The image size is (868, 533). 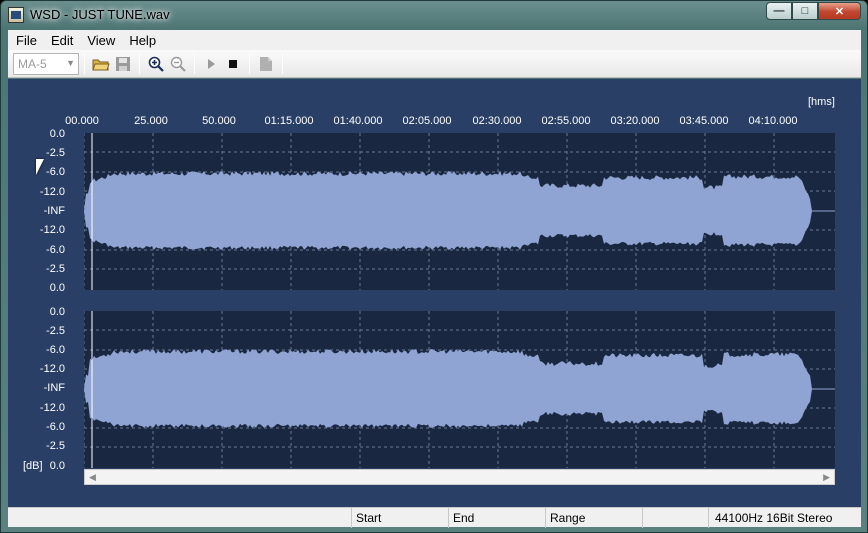 I want to click on close-icon: ✕, so click(x=839, y=11).